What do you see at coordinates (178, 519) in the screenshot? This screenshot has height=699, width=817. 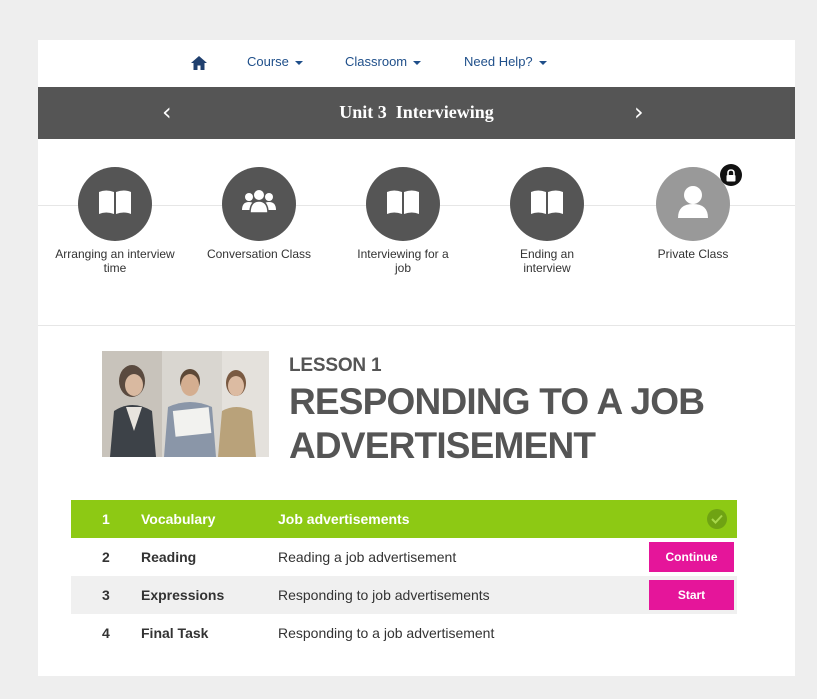 I see `step-type: Vocabulary` at bounding box center [178, 519].